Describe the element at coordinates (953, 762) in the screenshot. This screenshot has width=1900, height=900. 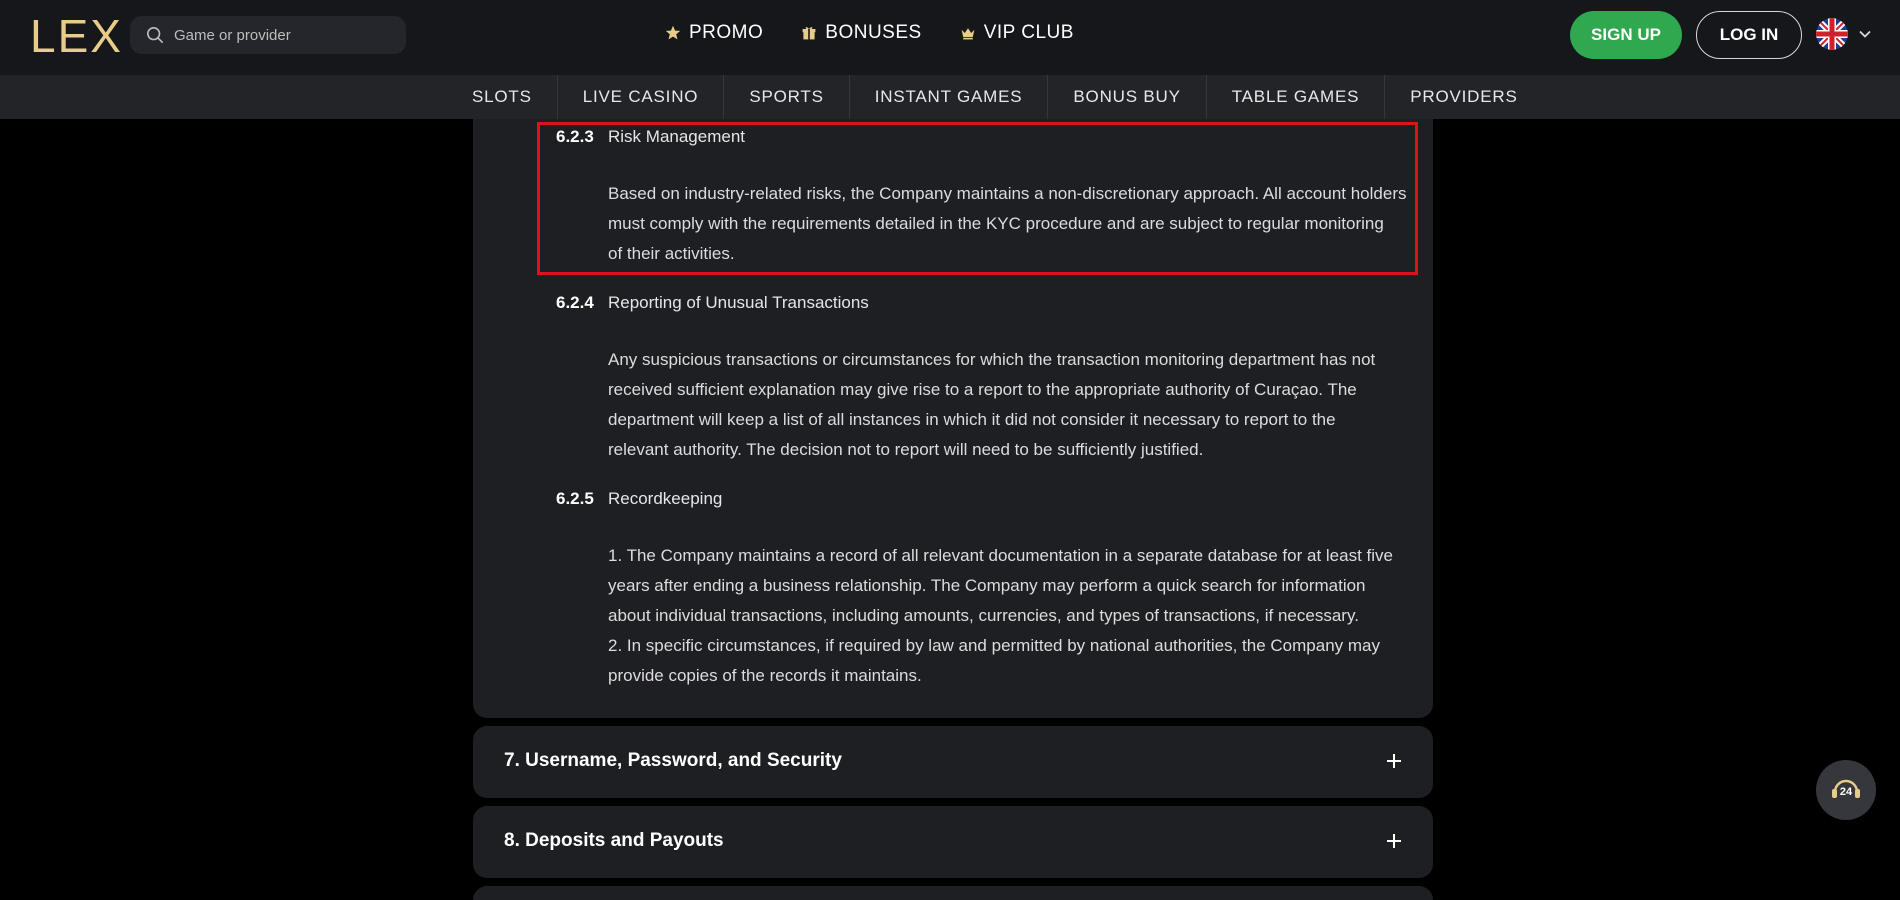
I see `accordion-username-password-security: 7. Username, Password, and Security` at that location.